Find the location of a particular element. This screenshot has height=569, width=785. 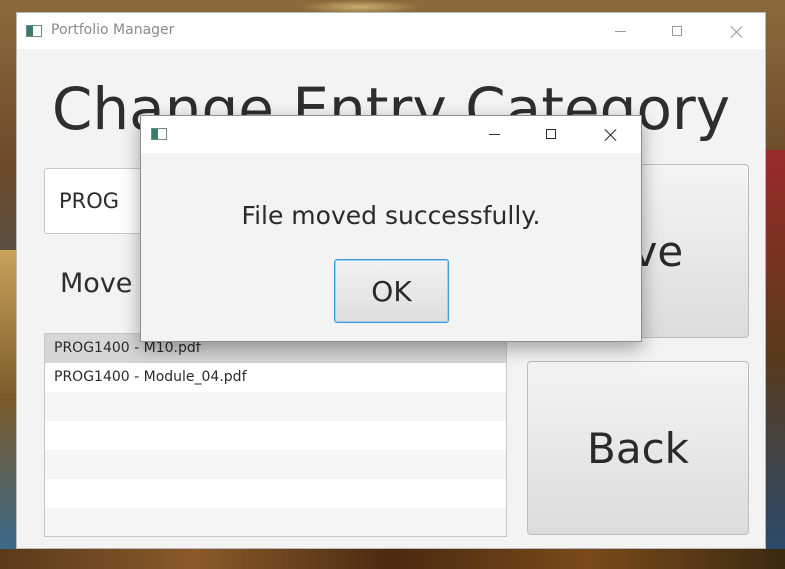

main-titlebar: Portfolio Manager is located at coordinates (391, 31).